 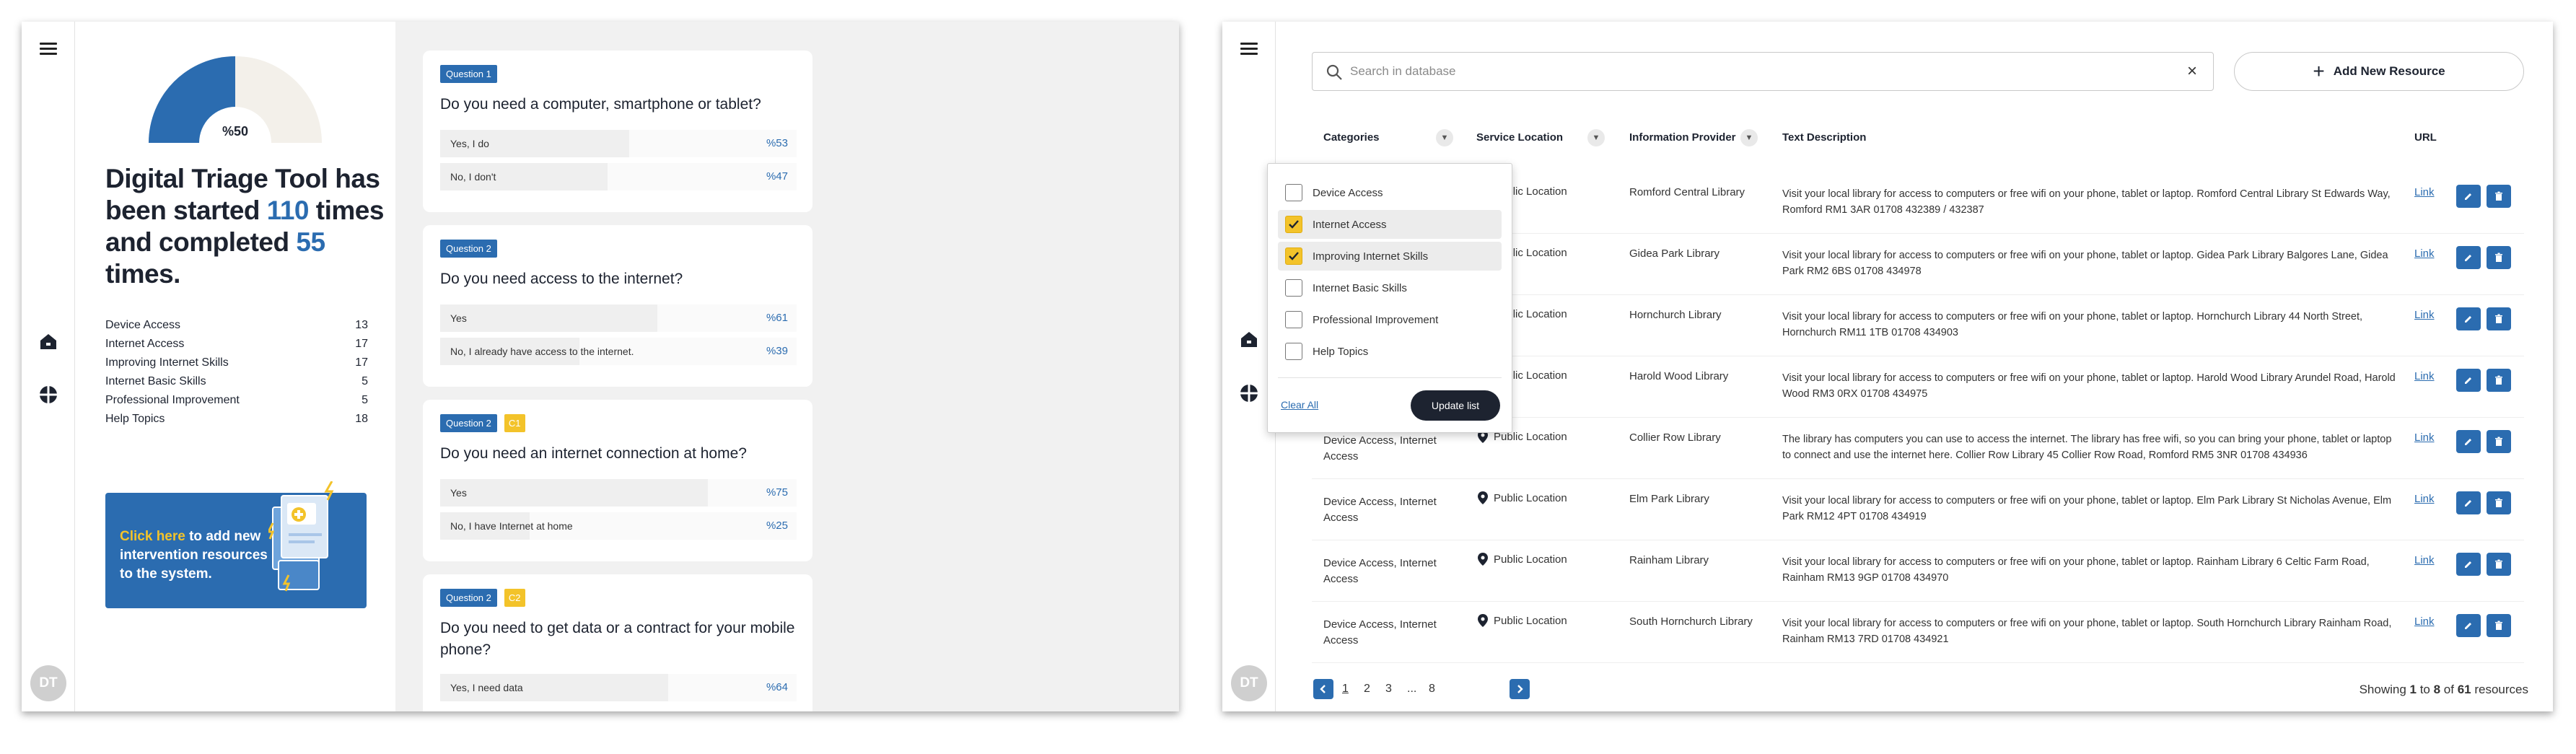 I want to click on filter-option: Help Topics, so click(x=1390, y=352).